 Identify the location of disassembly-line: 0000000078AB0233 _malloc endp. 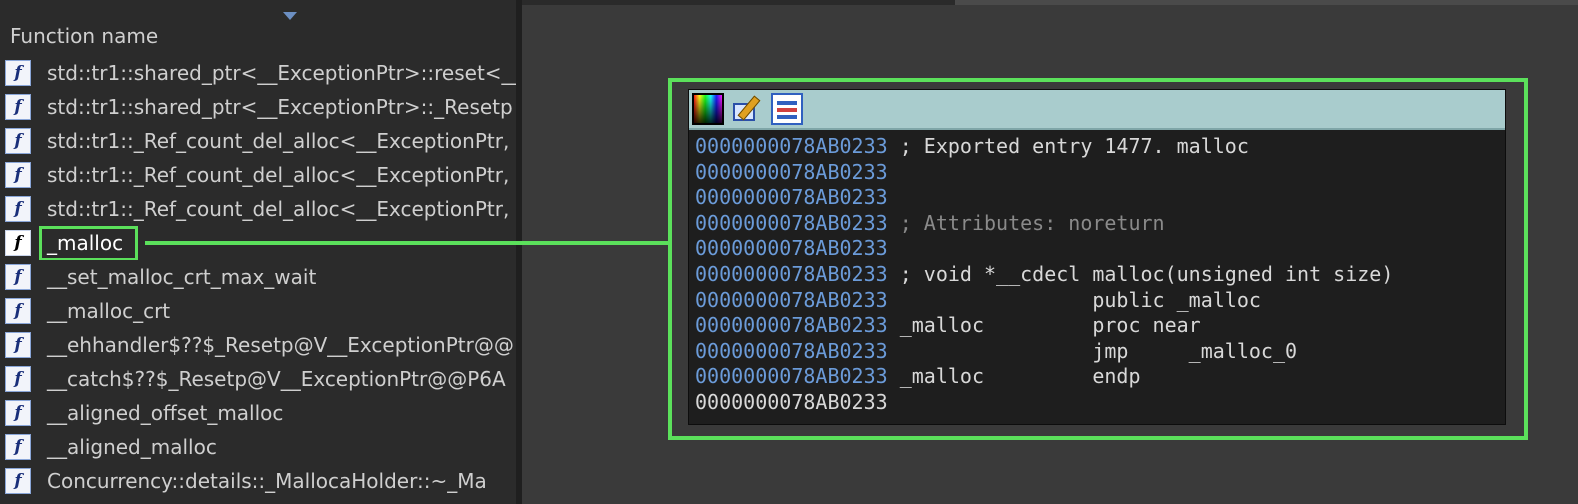
(1044, 377).